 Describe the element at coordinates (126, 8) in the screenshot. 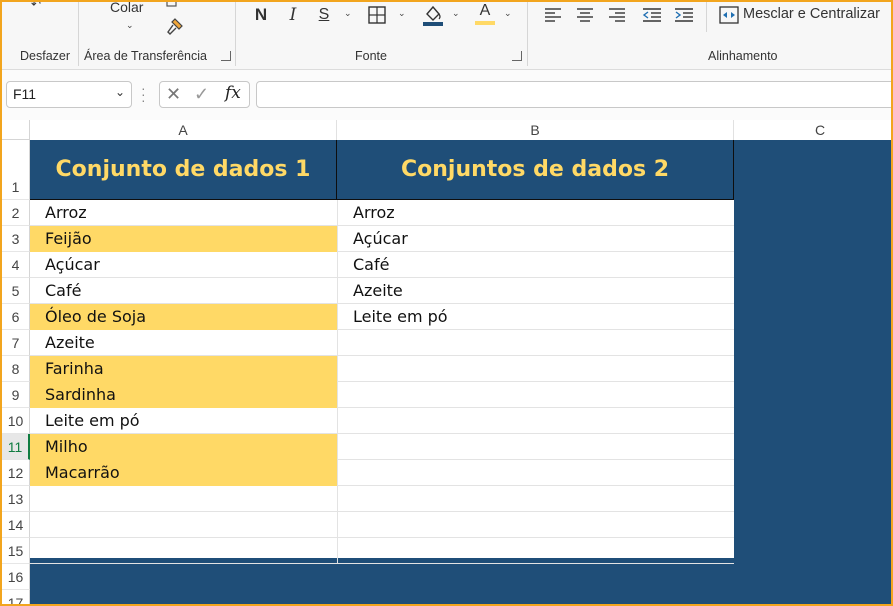

I see `paste-button: Colar` at that location.